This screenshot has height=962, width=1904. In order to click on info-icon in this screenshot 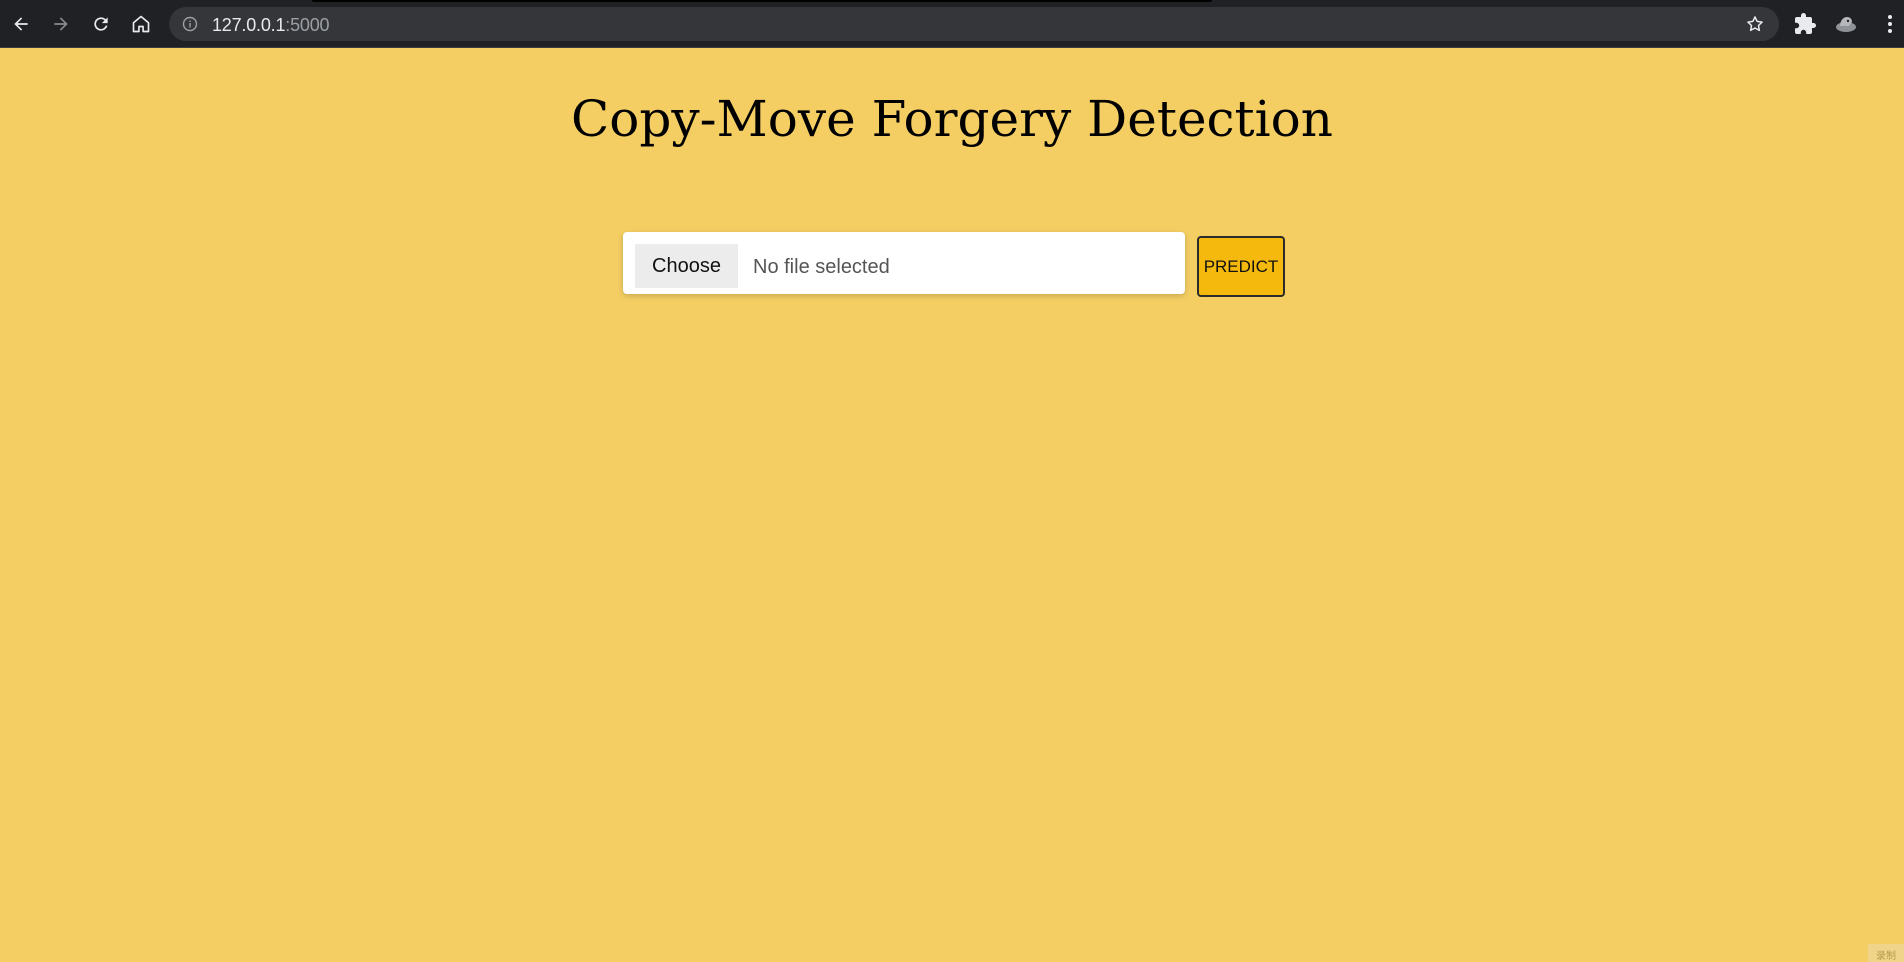, I will do `click(190, 24)`.